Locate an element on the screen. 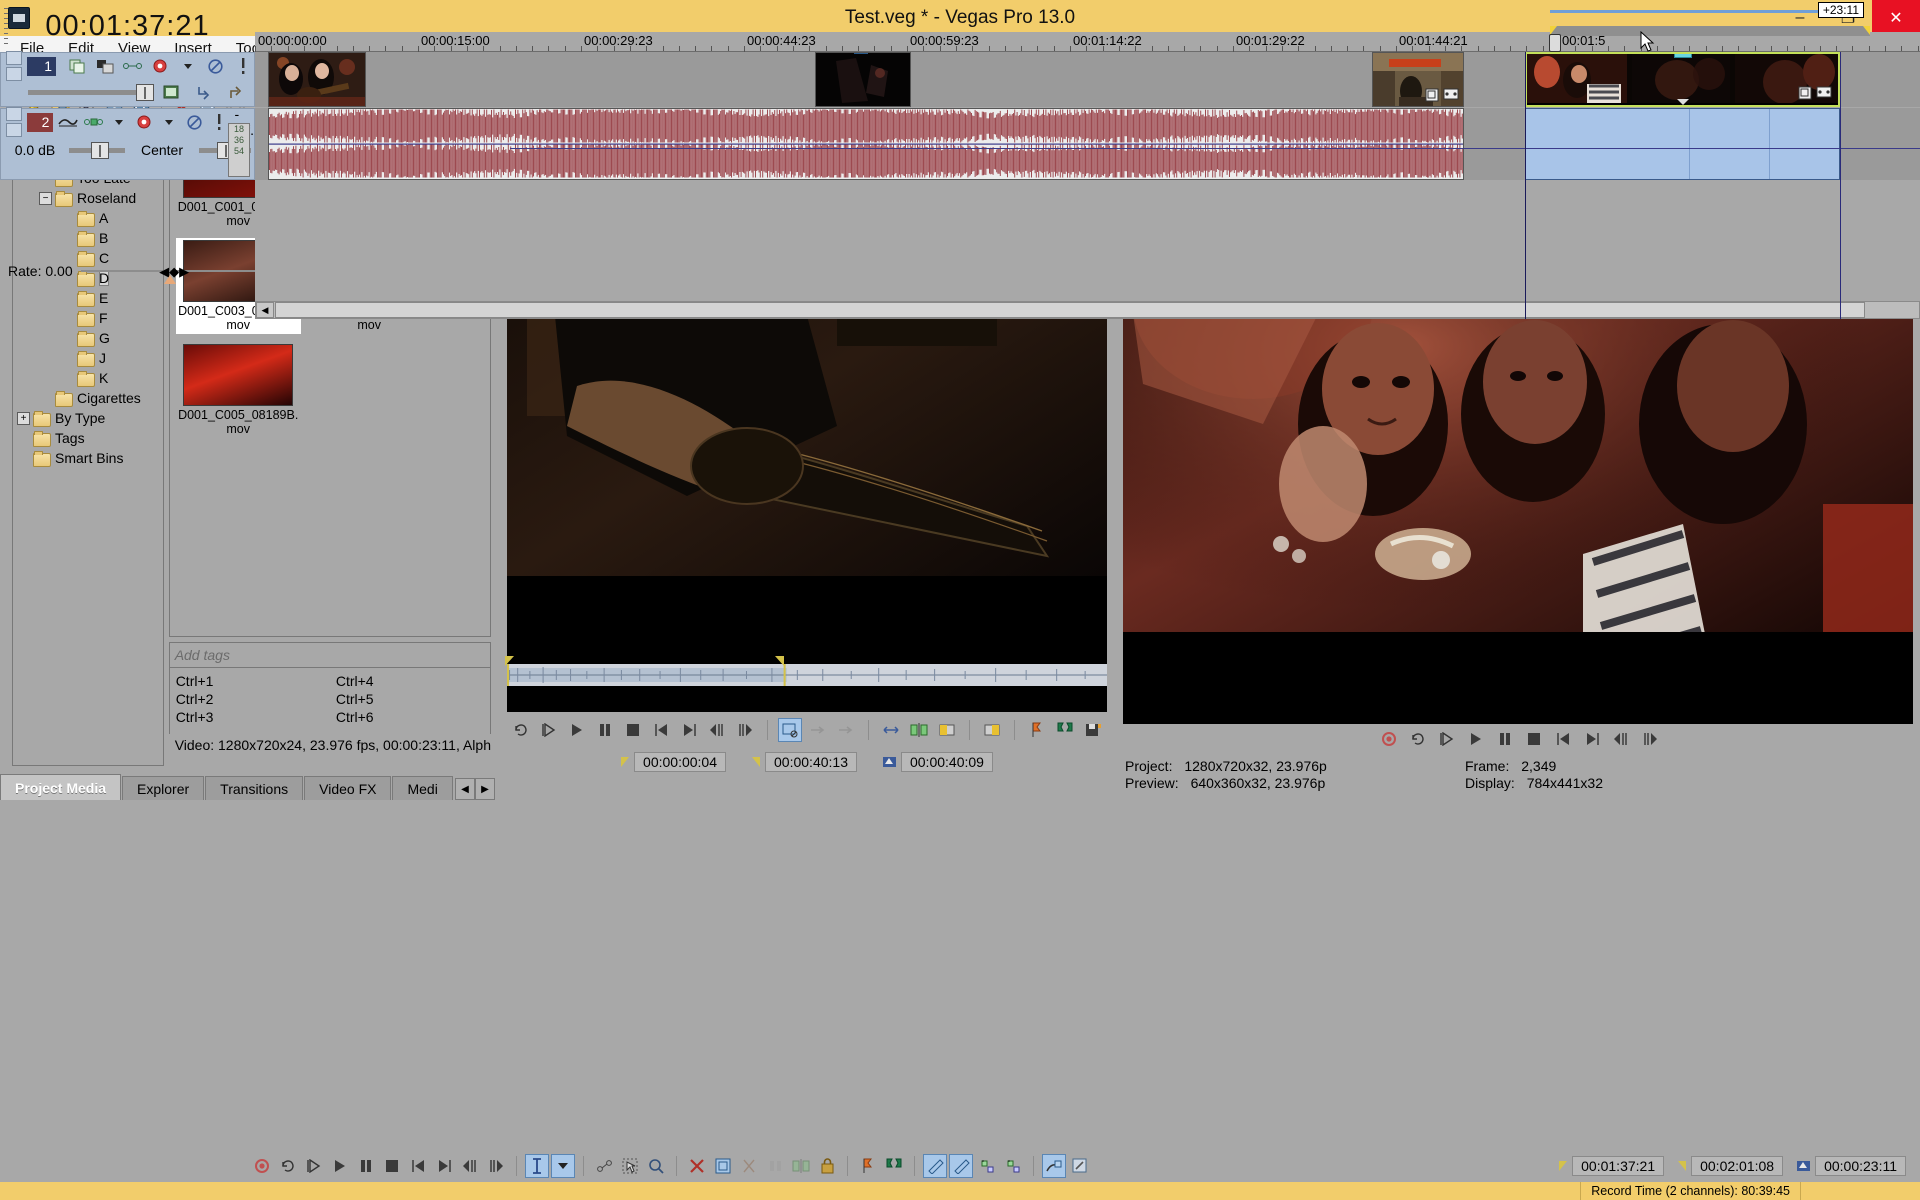 The width and height of the screenshot is (1920, 1200). scroll-thumb is located at coordinates (1070, 310).